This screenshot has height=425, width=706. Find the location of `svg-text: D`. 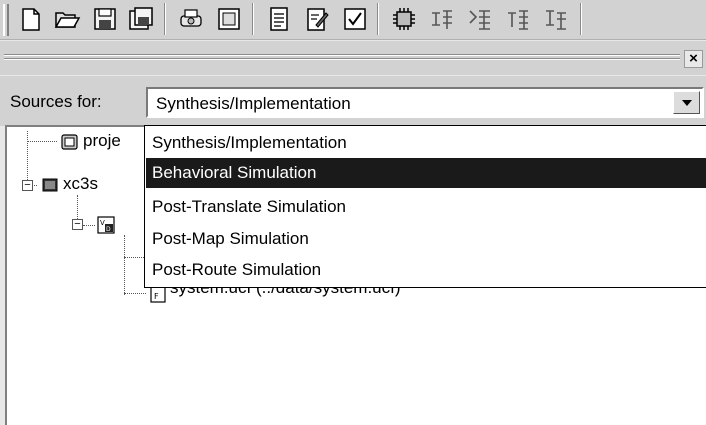

svg-text: D is located at coordinates (108, 229).